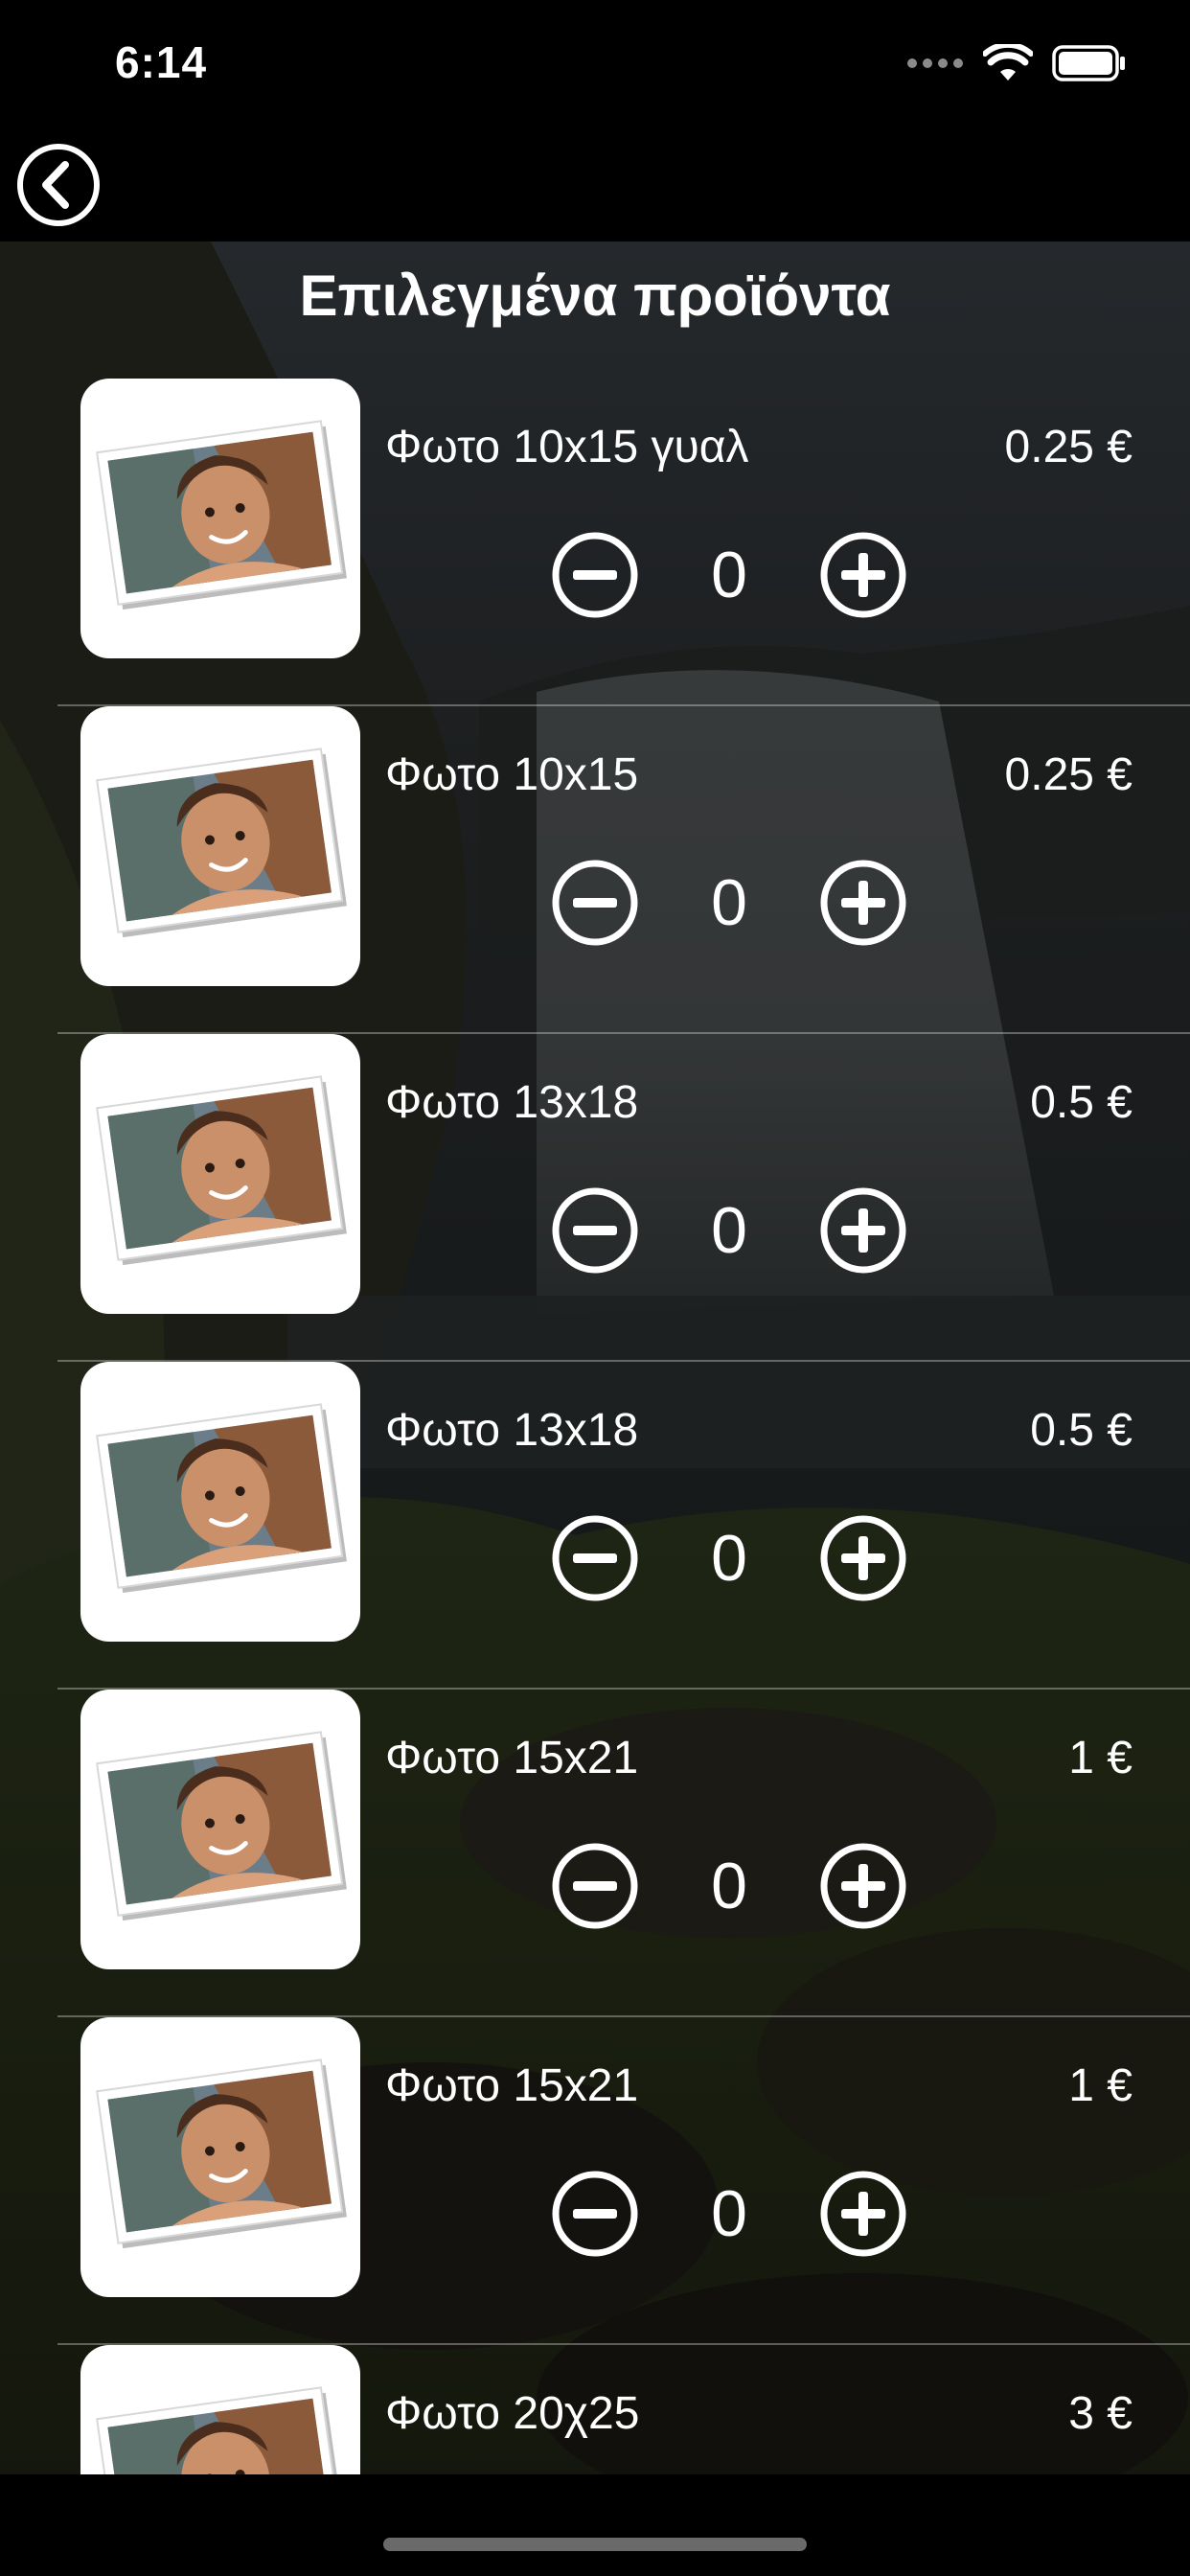  I want to click on page-title: Επιλεγμένα προϊόντα, so click(595, 296).